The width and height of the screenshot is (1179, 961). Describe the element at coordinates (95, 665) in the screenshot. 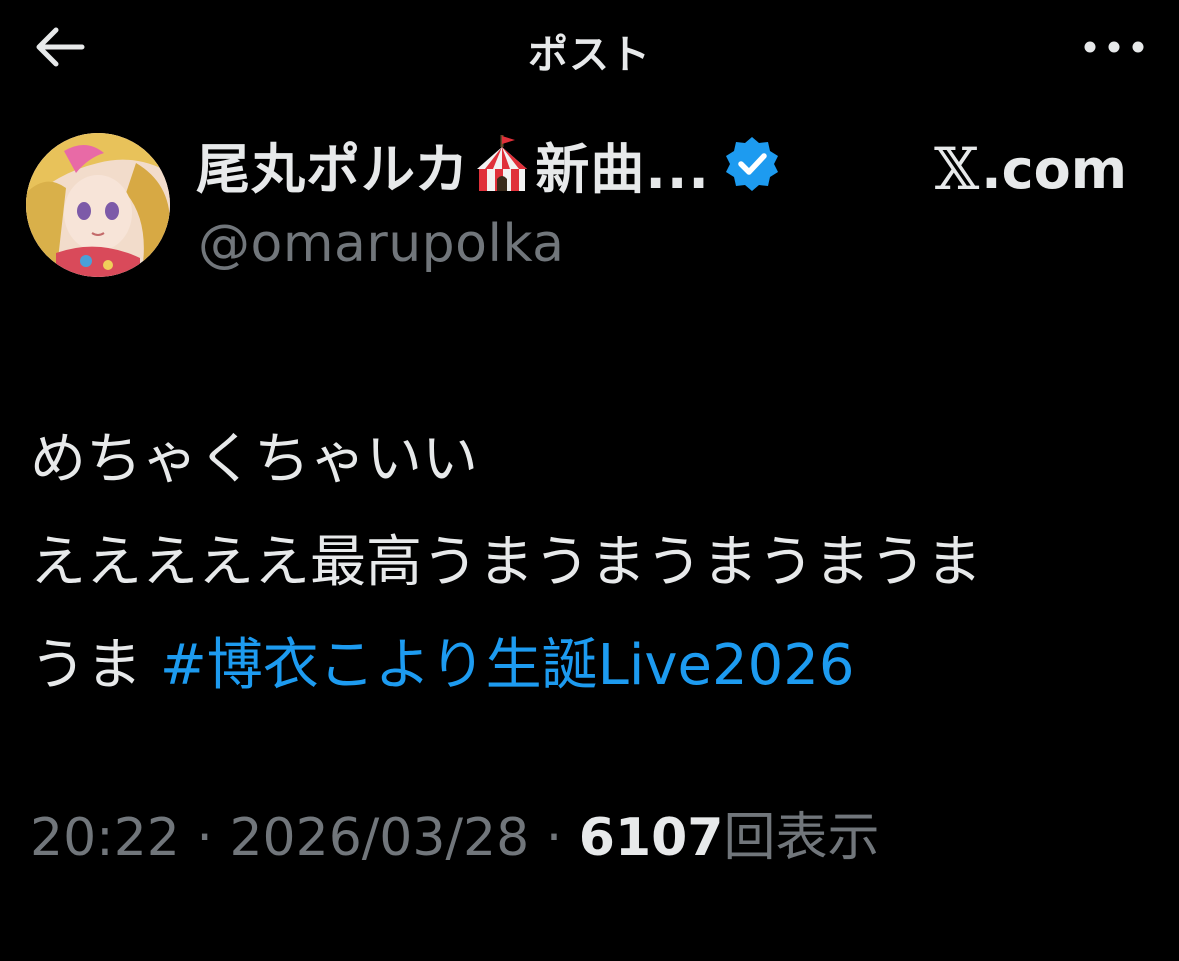

I see `post-line-3-text: うま` at that location.